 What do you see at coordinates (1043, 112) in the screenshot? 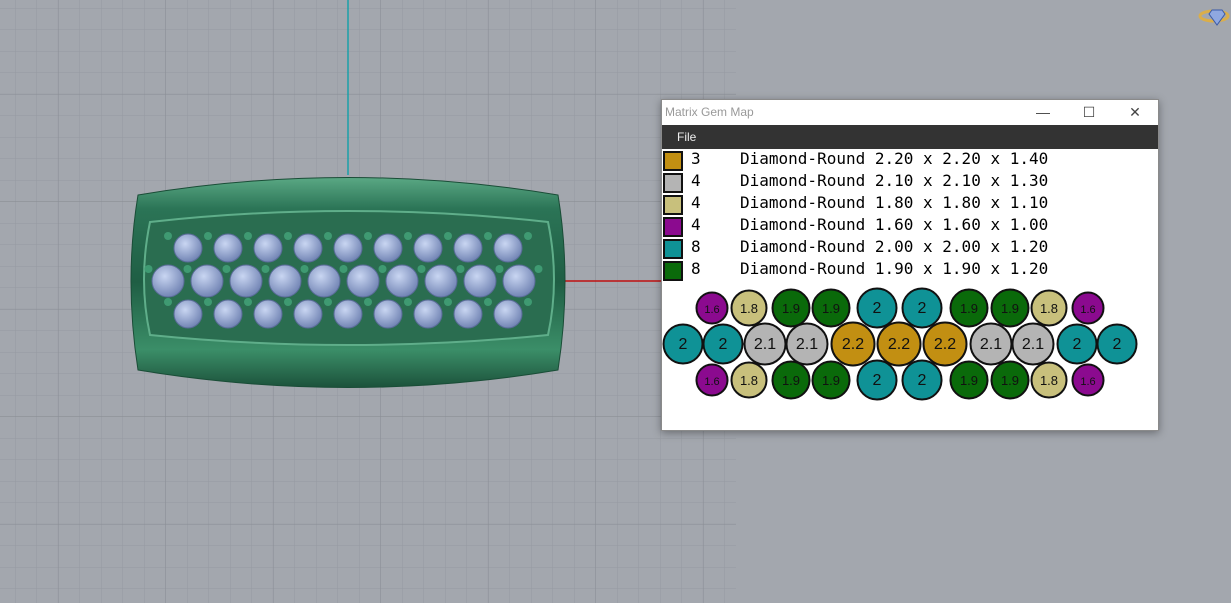
I see `minimize-icon: —` at bounding box center [1043, 112].